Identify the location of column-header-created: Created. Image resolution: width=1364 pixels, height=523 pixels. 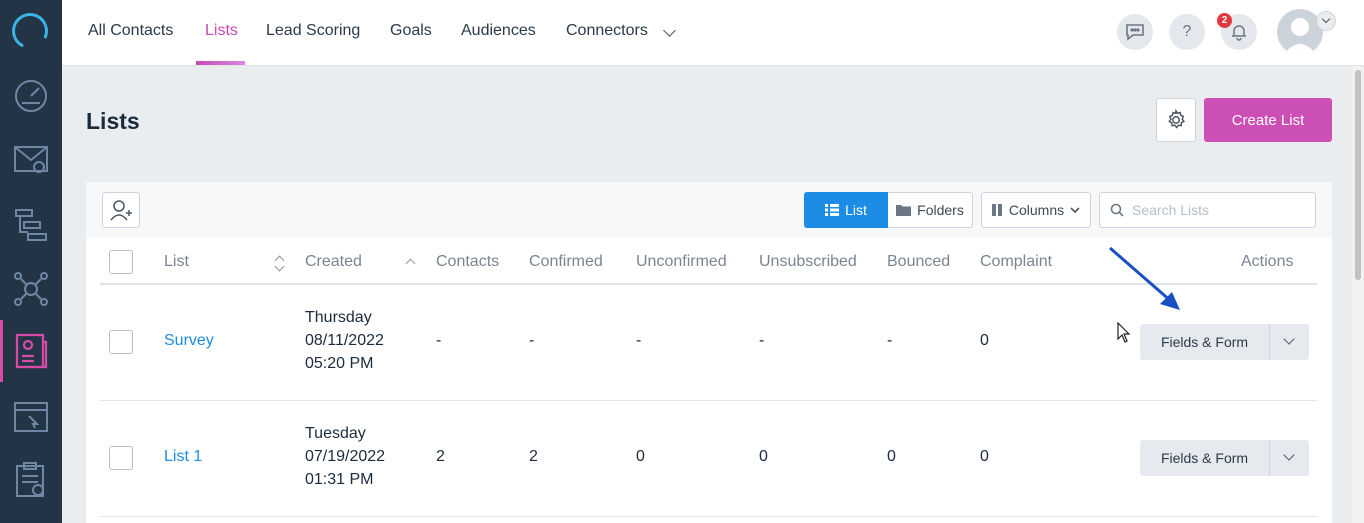
(333, 262).